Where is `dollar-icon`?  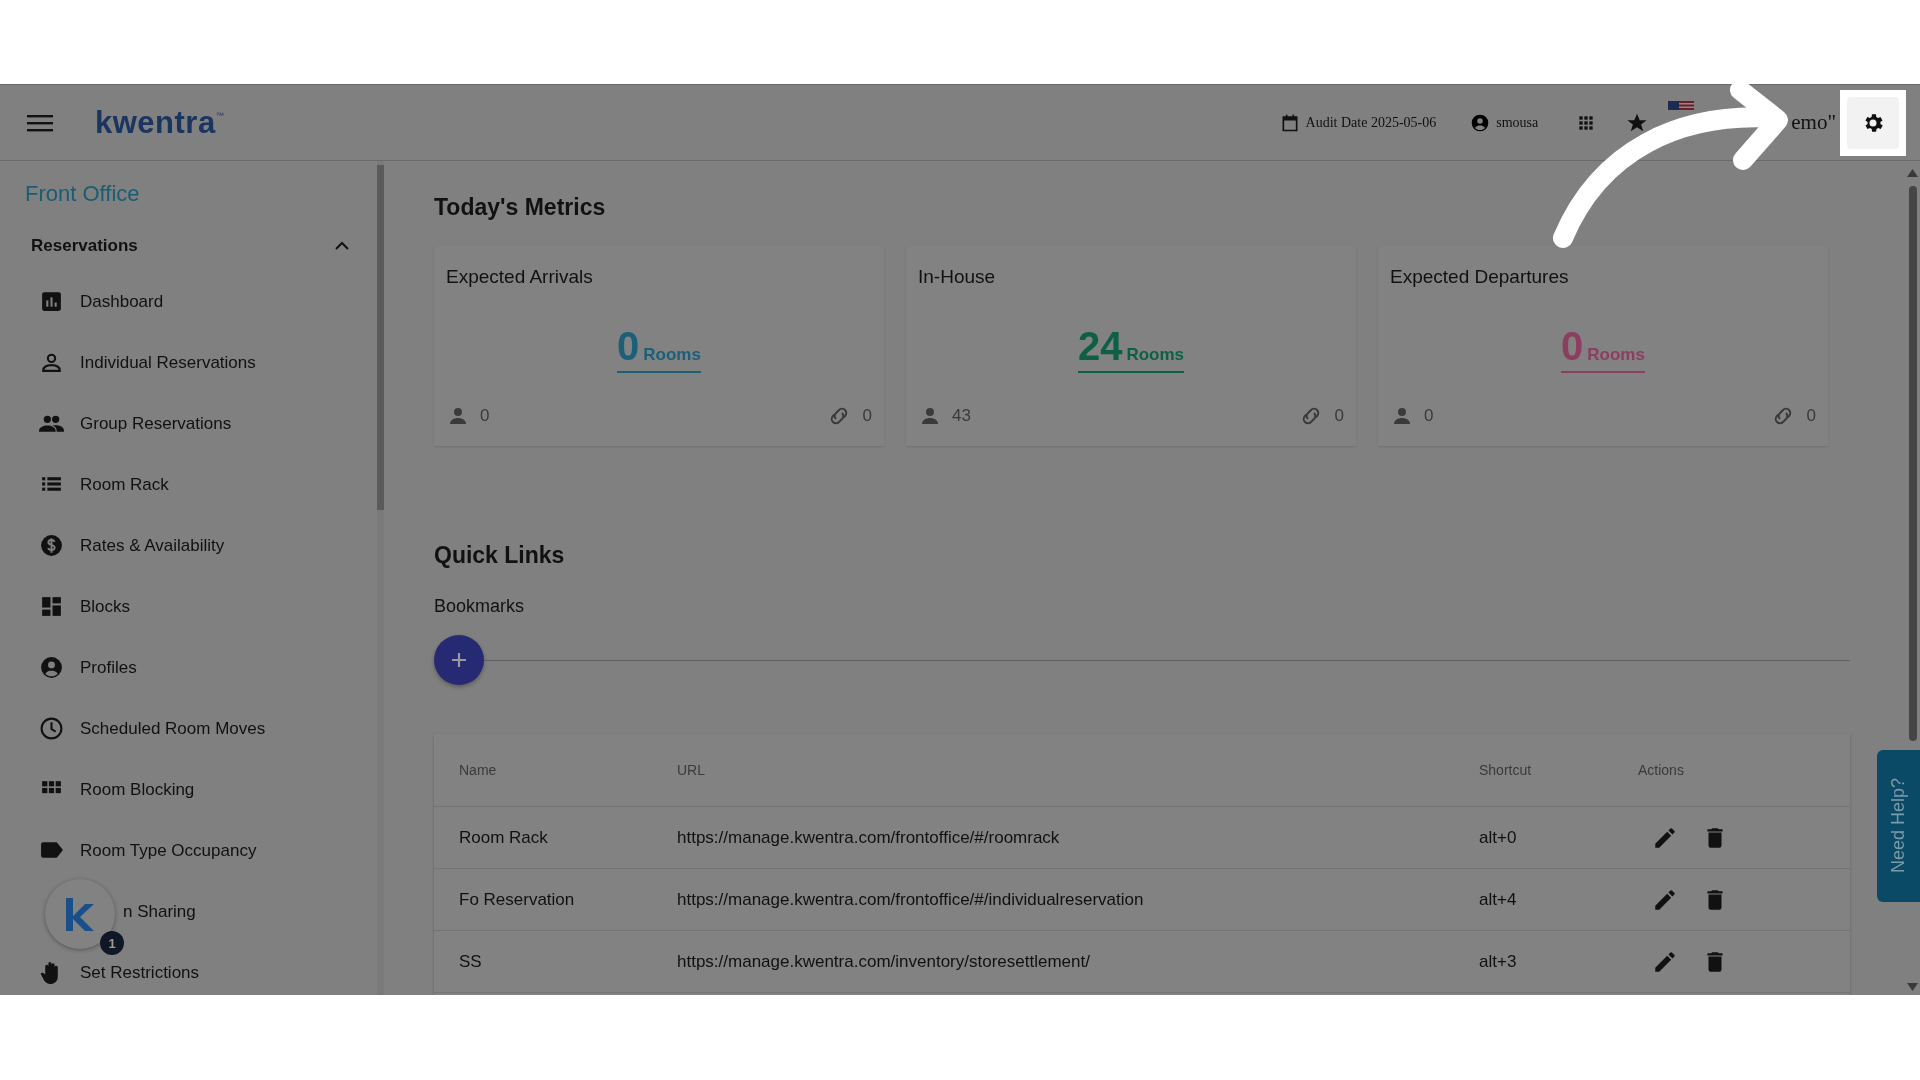 dollar-icon is located at coordinates (51, 545).